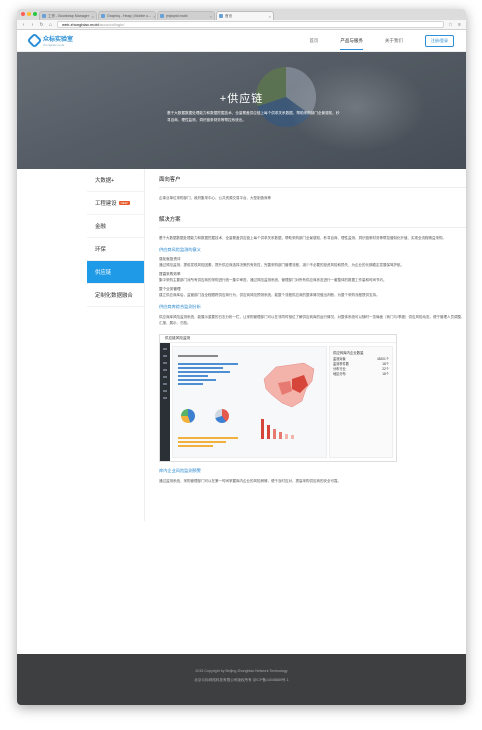 This screenshot has width=482, height=730. What do you see at coordinates (35, 14) in the screenshot?
I see `maximize-window-icon` at bounding box center [35, 14].